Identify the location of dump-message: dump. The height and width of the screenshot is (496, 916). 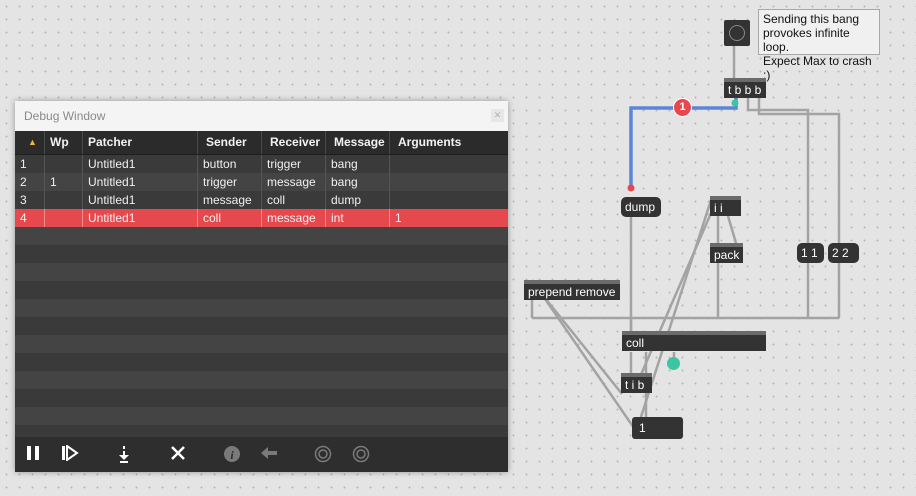
(641, 207).